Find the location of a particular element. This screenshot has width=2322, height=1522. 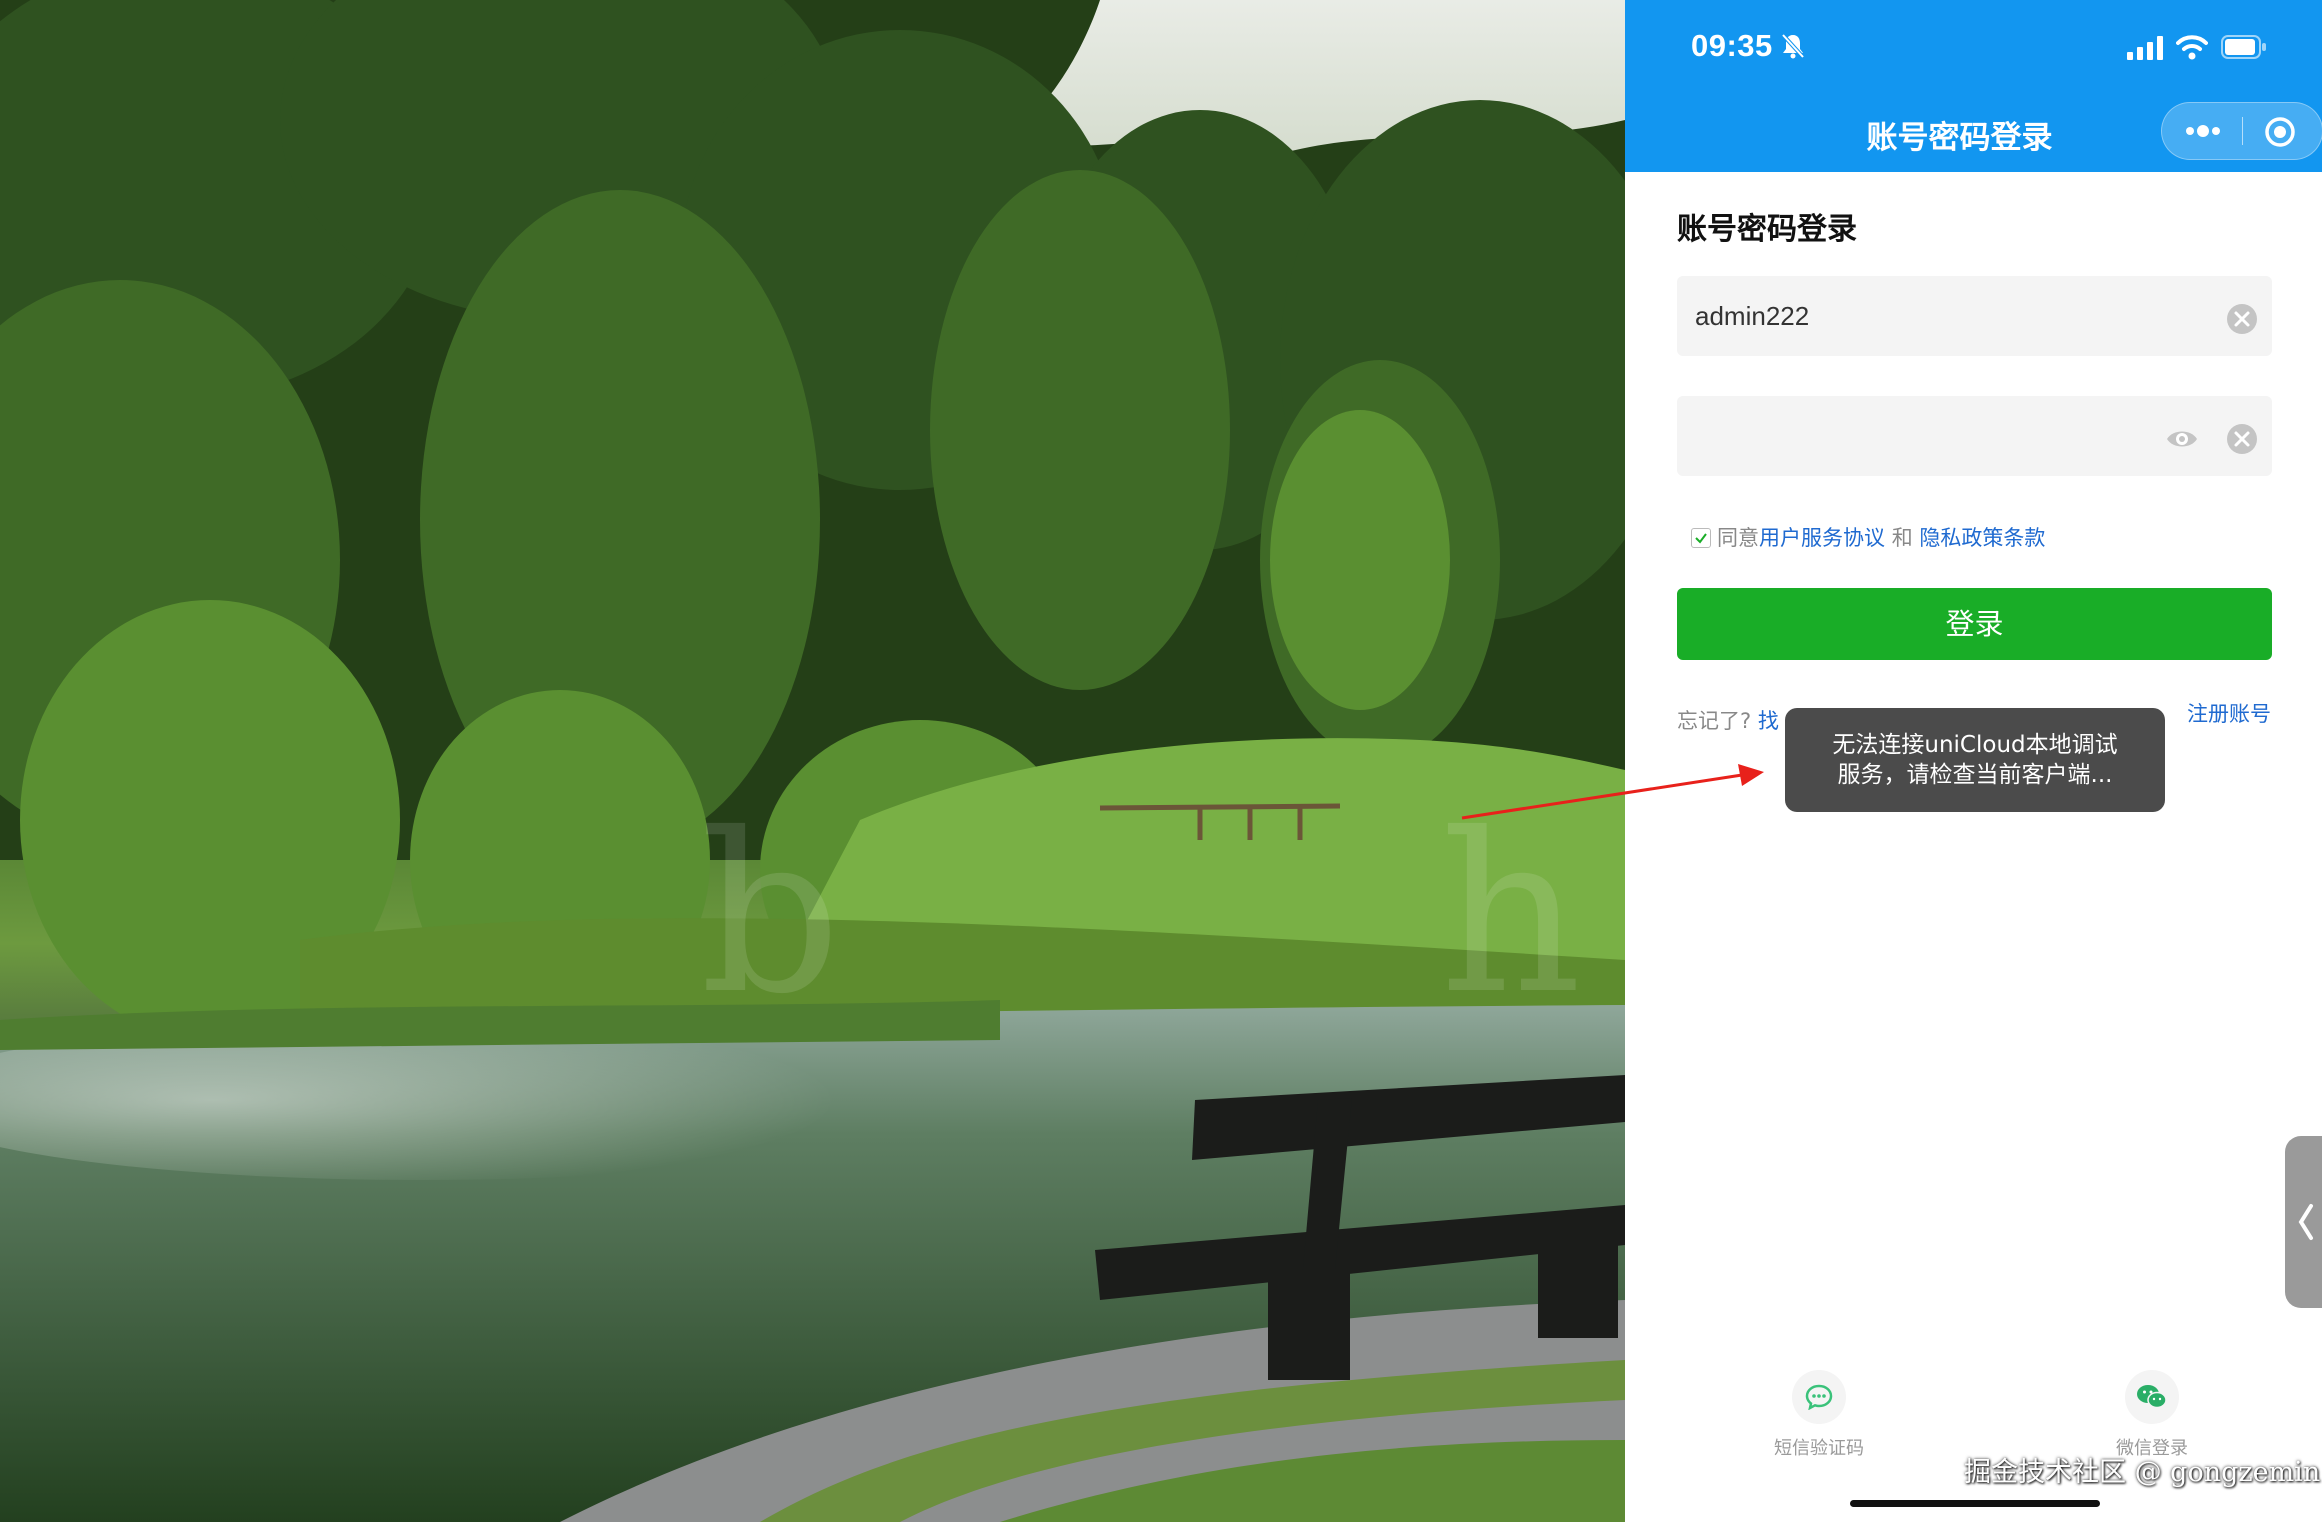

forgot-password-row: 忘记了? 找 is located at coordinates (1728, 720).